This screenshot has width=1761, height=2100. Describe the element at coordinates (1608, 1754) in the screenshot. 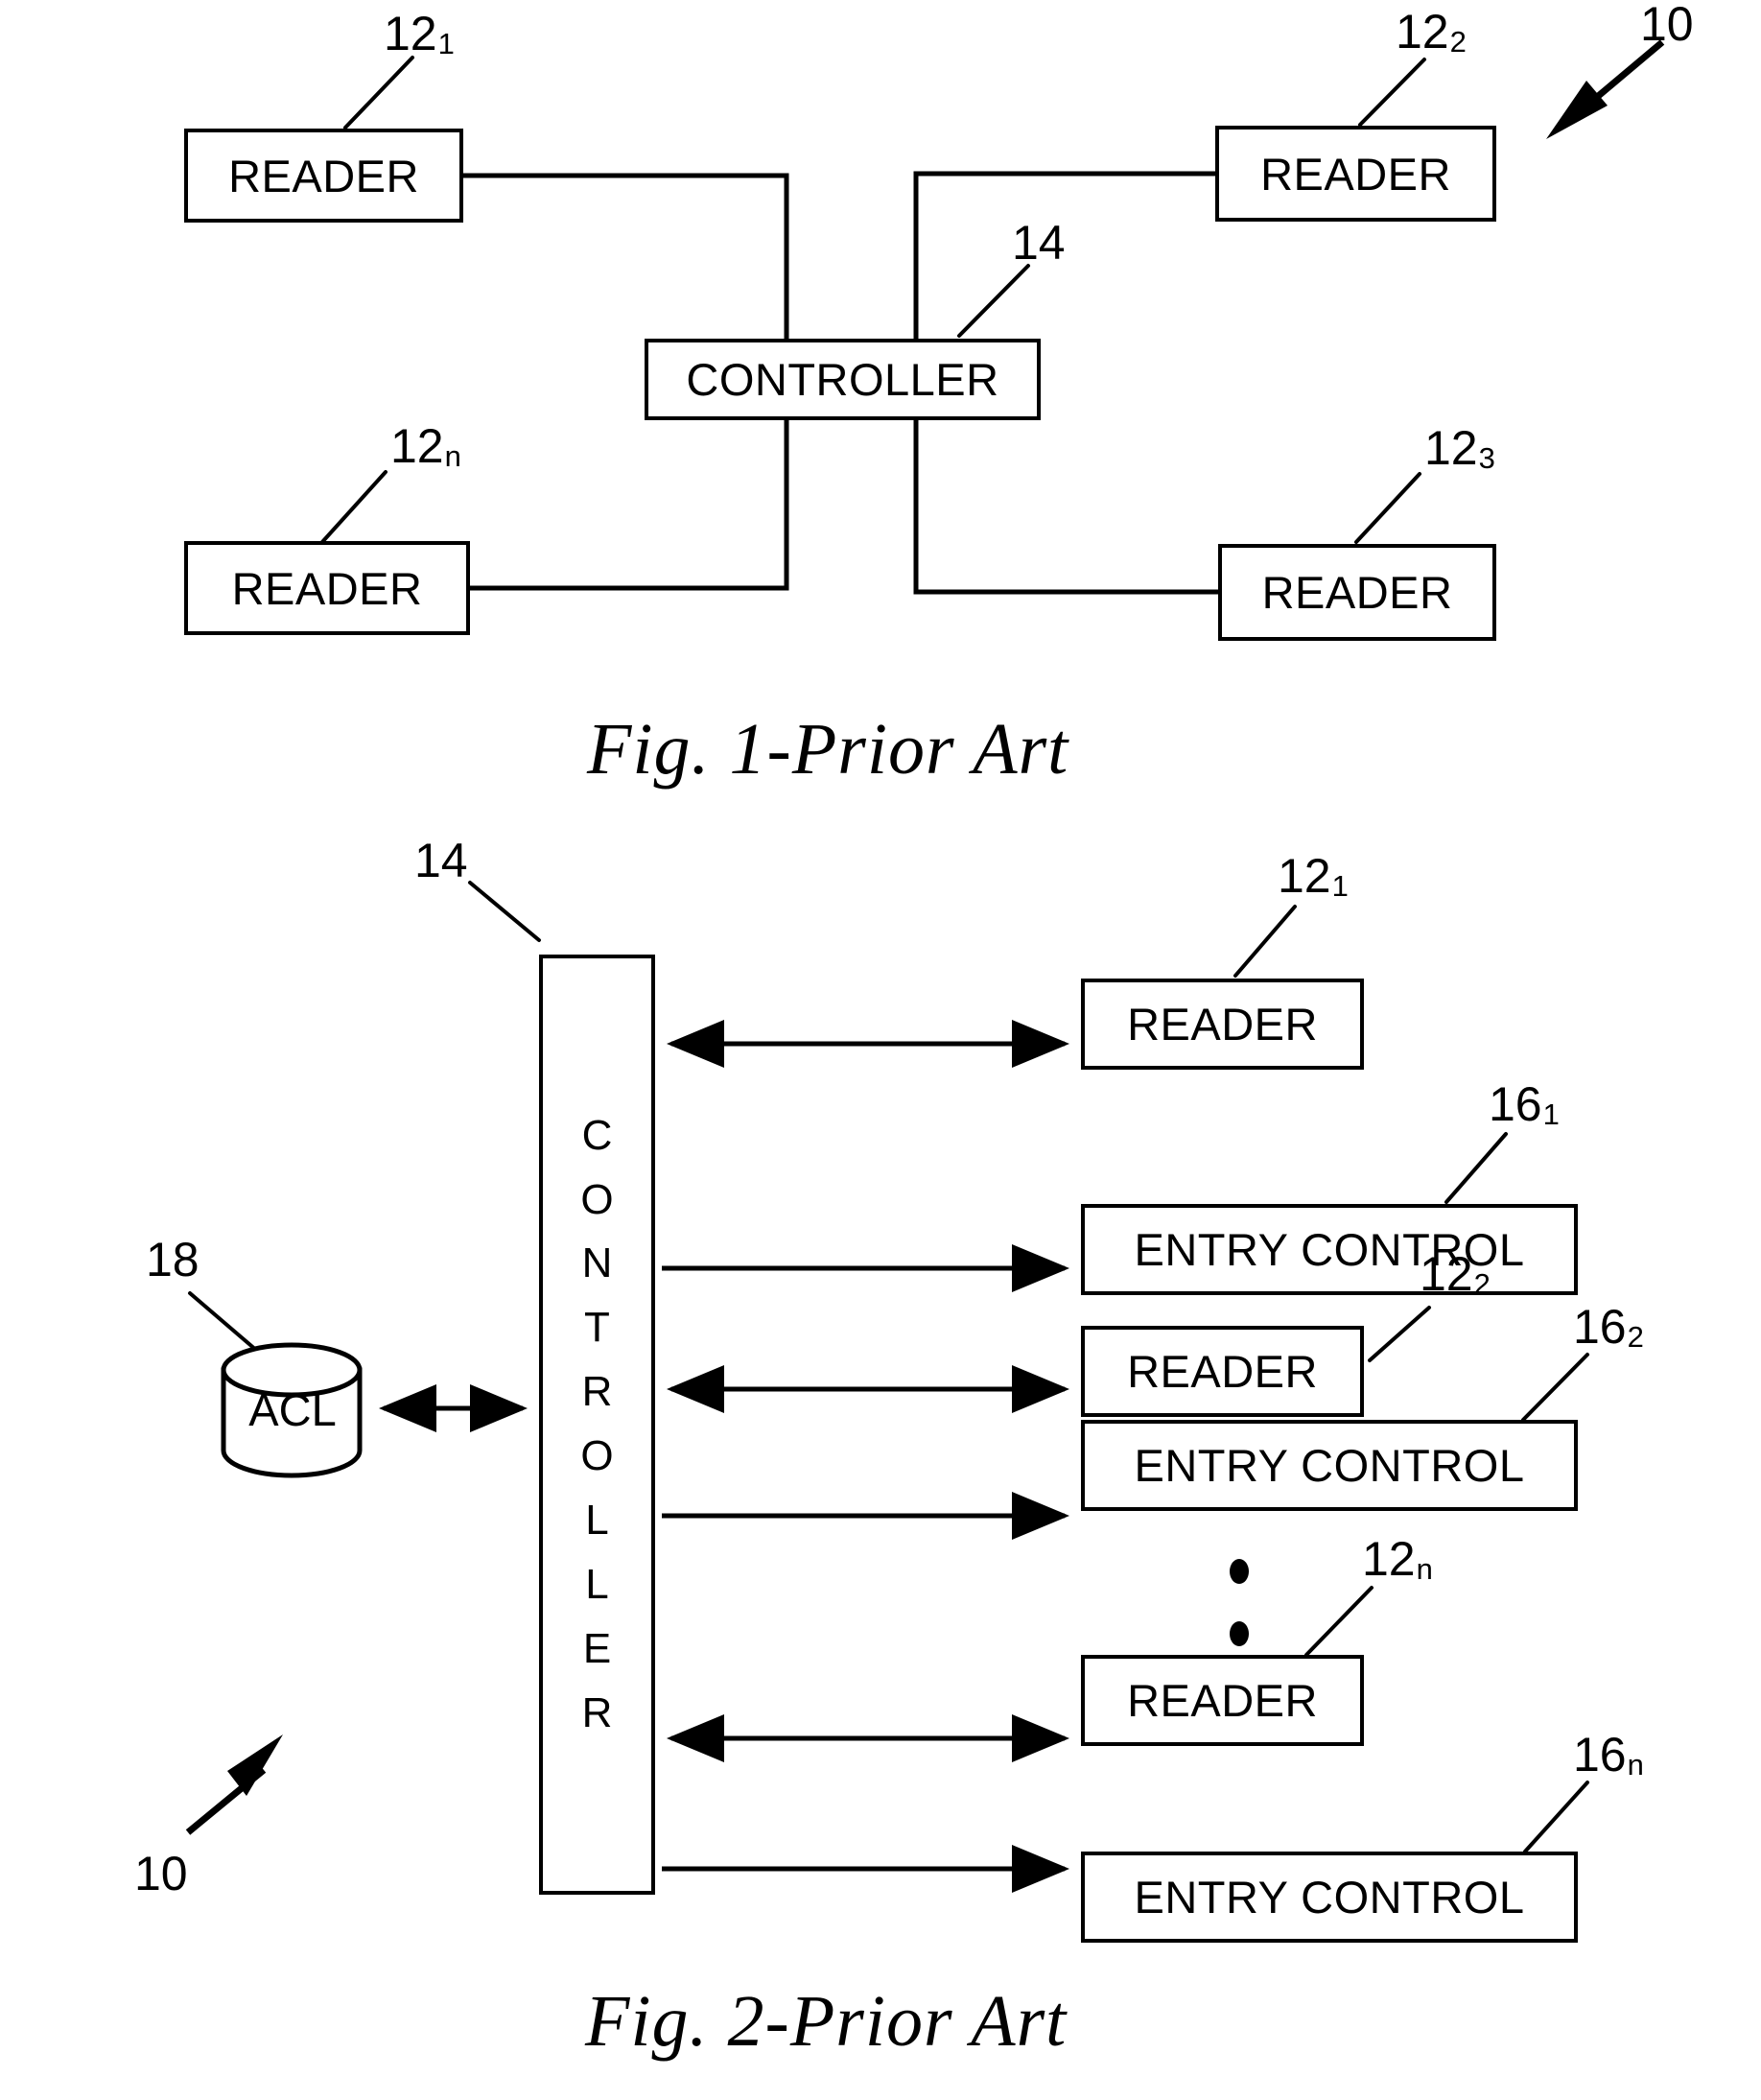

I see `fig2-entry-control-n-ref: 16n` at that location.